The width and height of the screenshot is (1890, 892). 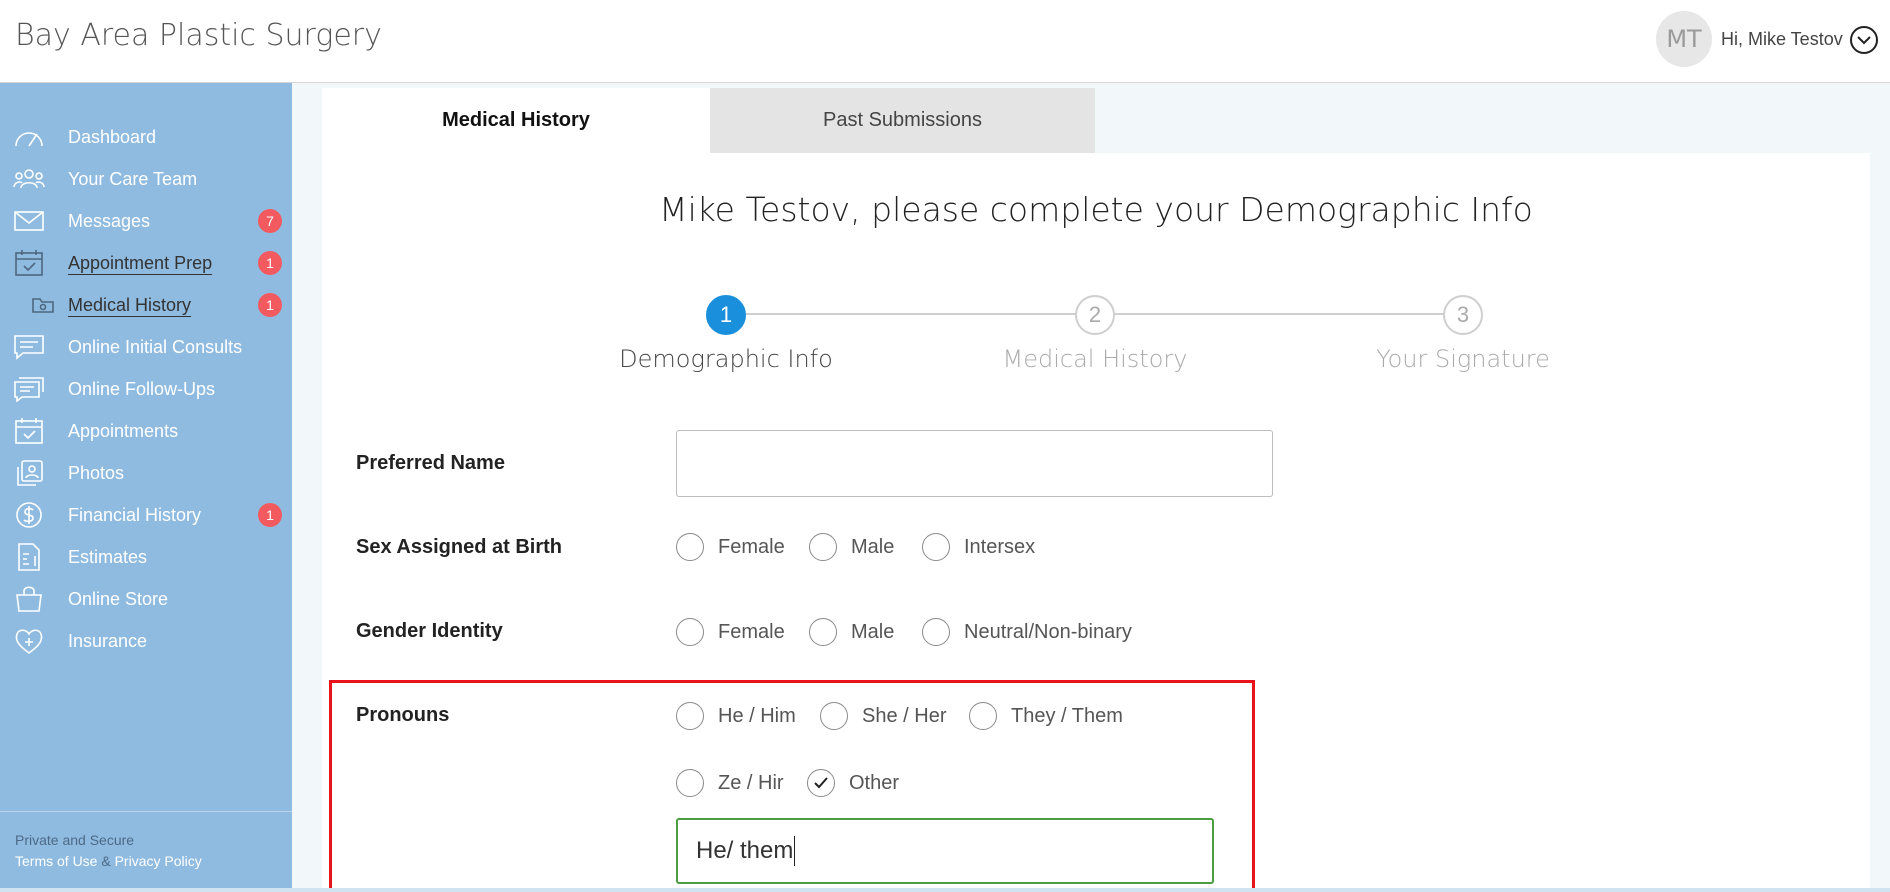 What do you see at coordinates (155, 346) in the screenshot?
I see `sidebar-item-label: Online Initial Consults` at bounding box center [155, 346].